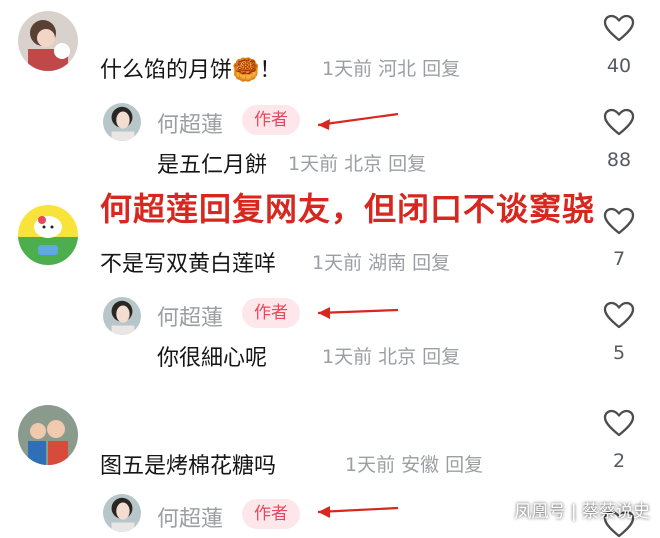  Describe the element at coordinates (212, 358) in the screenshot. I see `reply-text: 你很細心呢` at that location.